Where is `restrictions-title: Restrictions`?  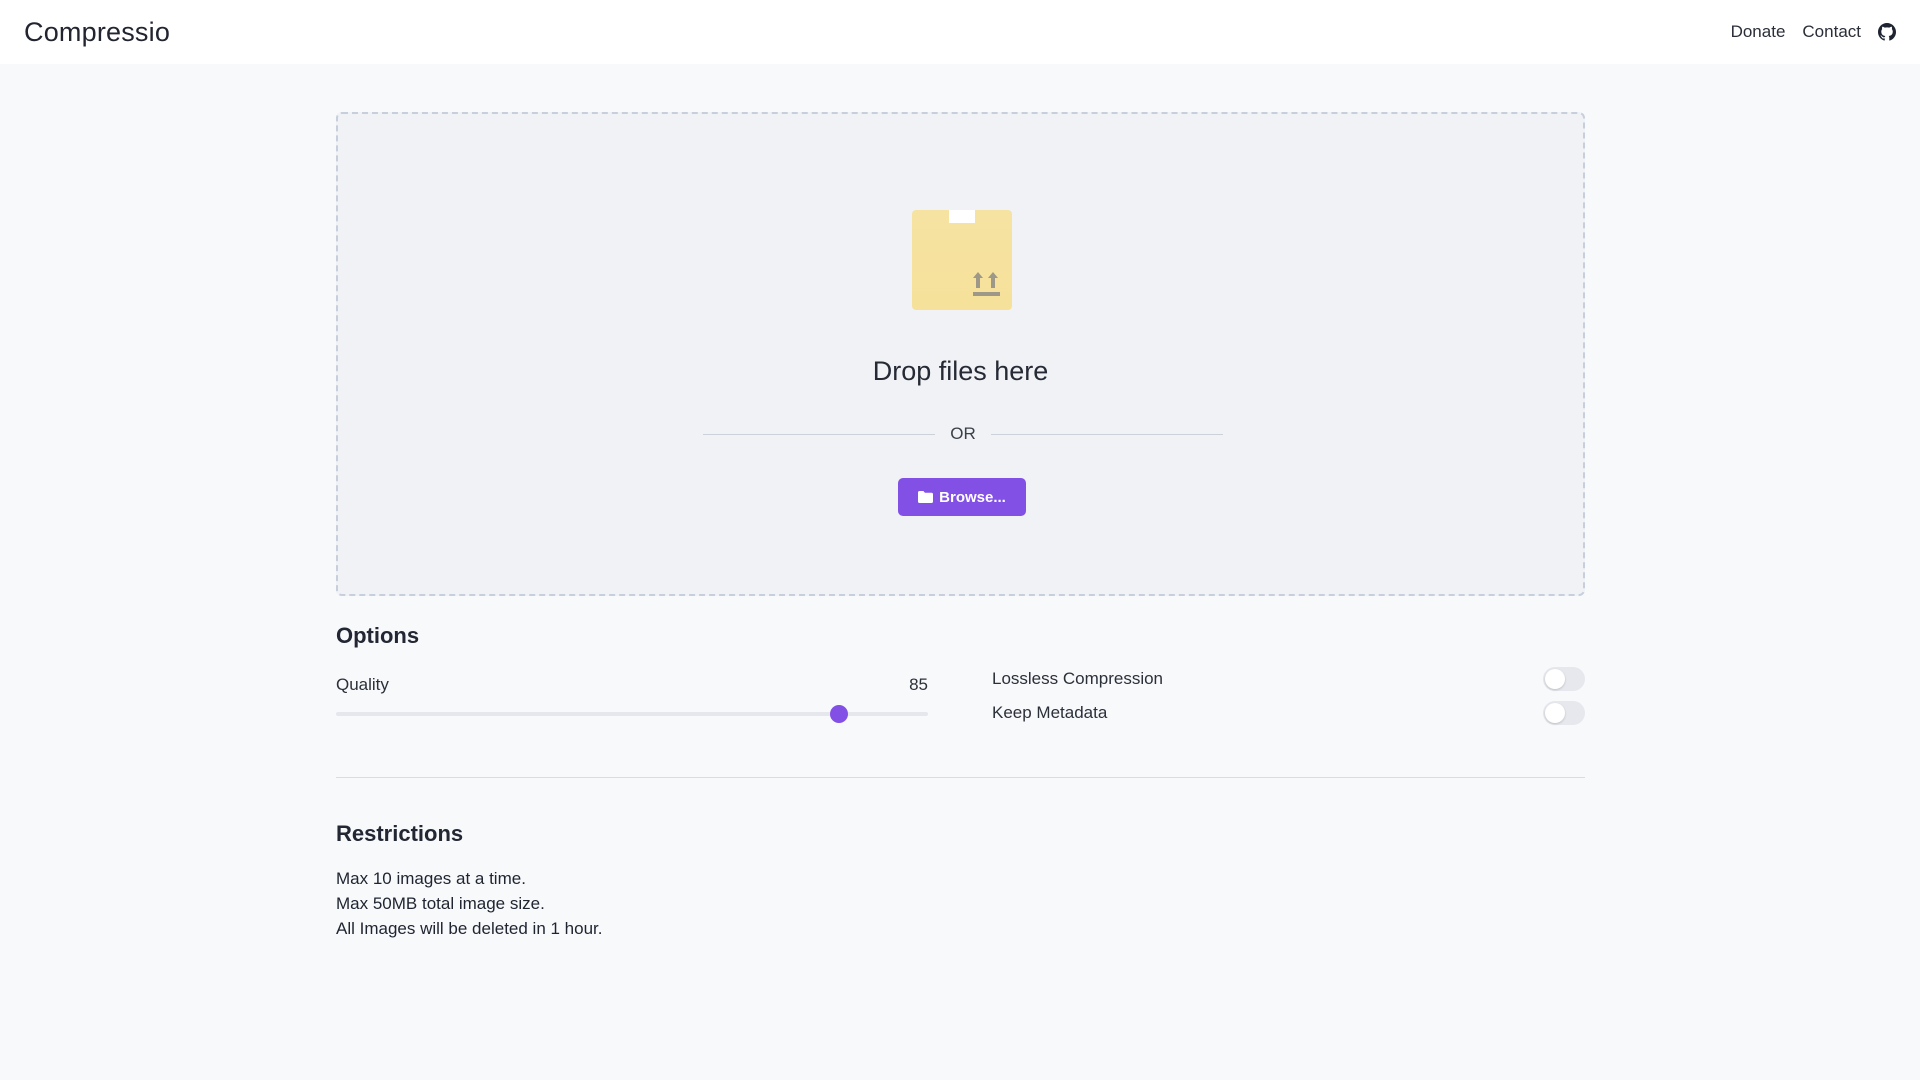 restrictions-title: Restrictions is located at coordinates (400, 833).